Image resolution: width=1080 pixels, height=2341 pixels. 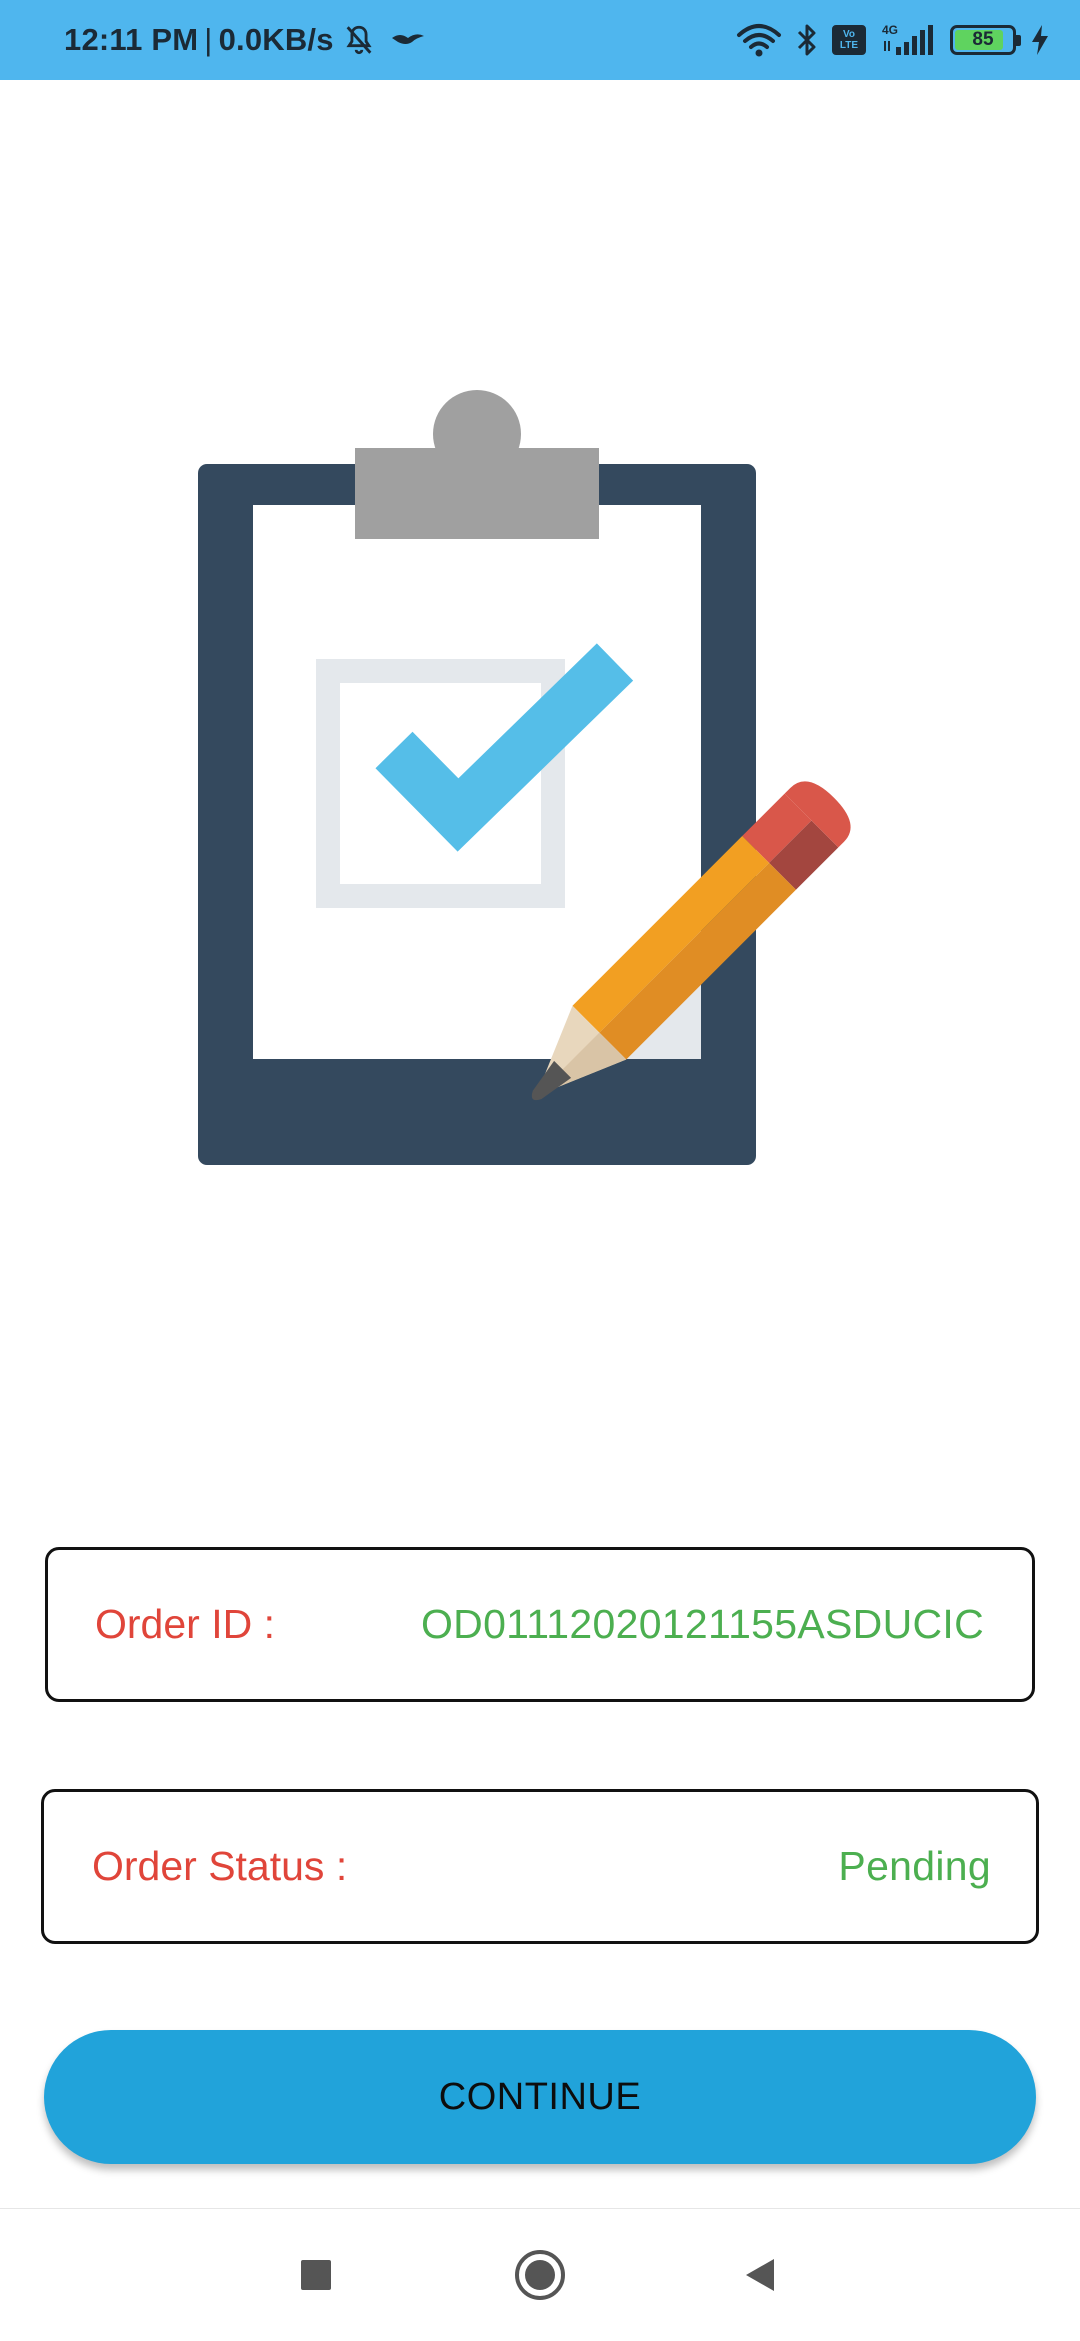 I want to click on charging-icon, so click(x=1040, y=40).